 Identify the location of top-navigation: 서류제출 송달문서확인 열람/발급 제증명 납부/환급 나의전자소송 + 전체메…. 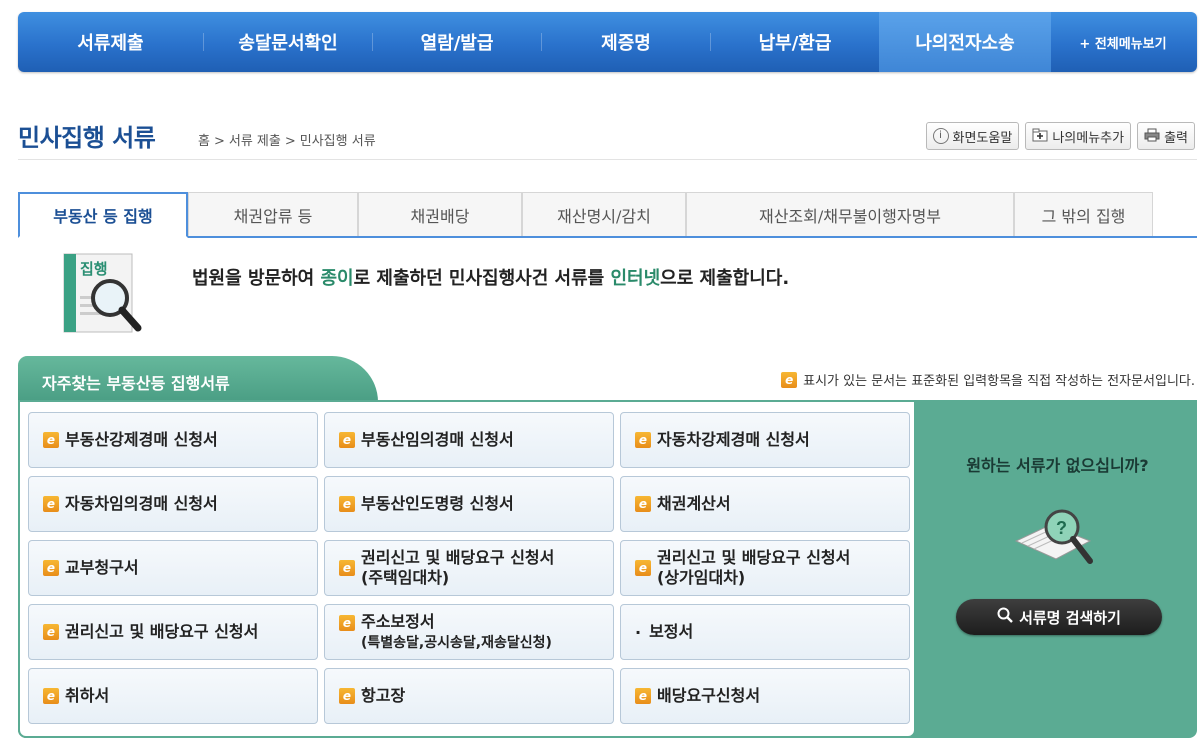
(607, 42).